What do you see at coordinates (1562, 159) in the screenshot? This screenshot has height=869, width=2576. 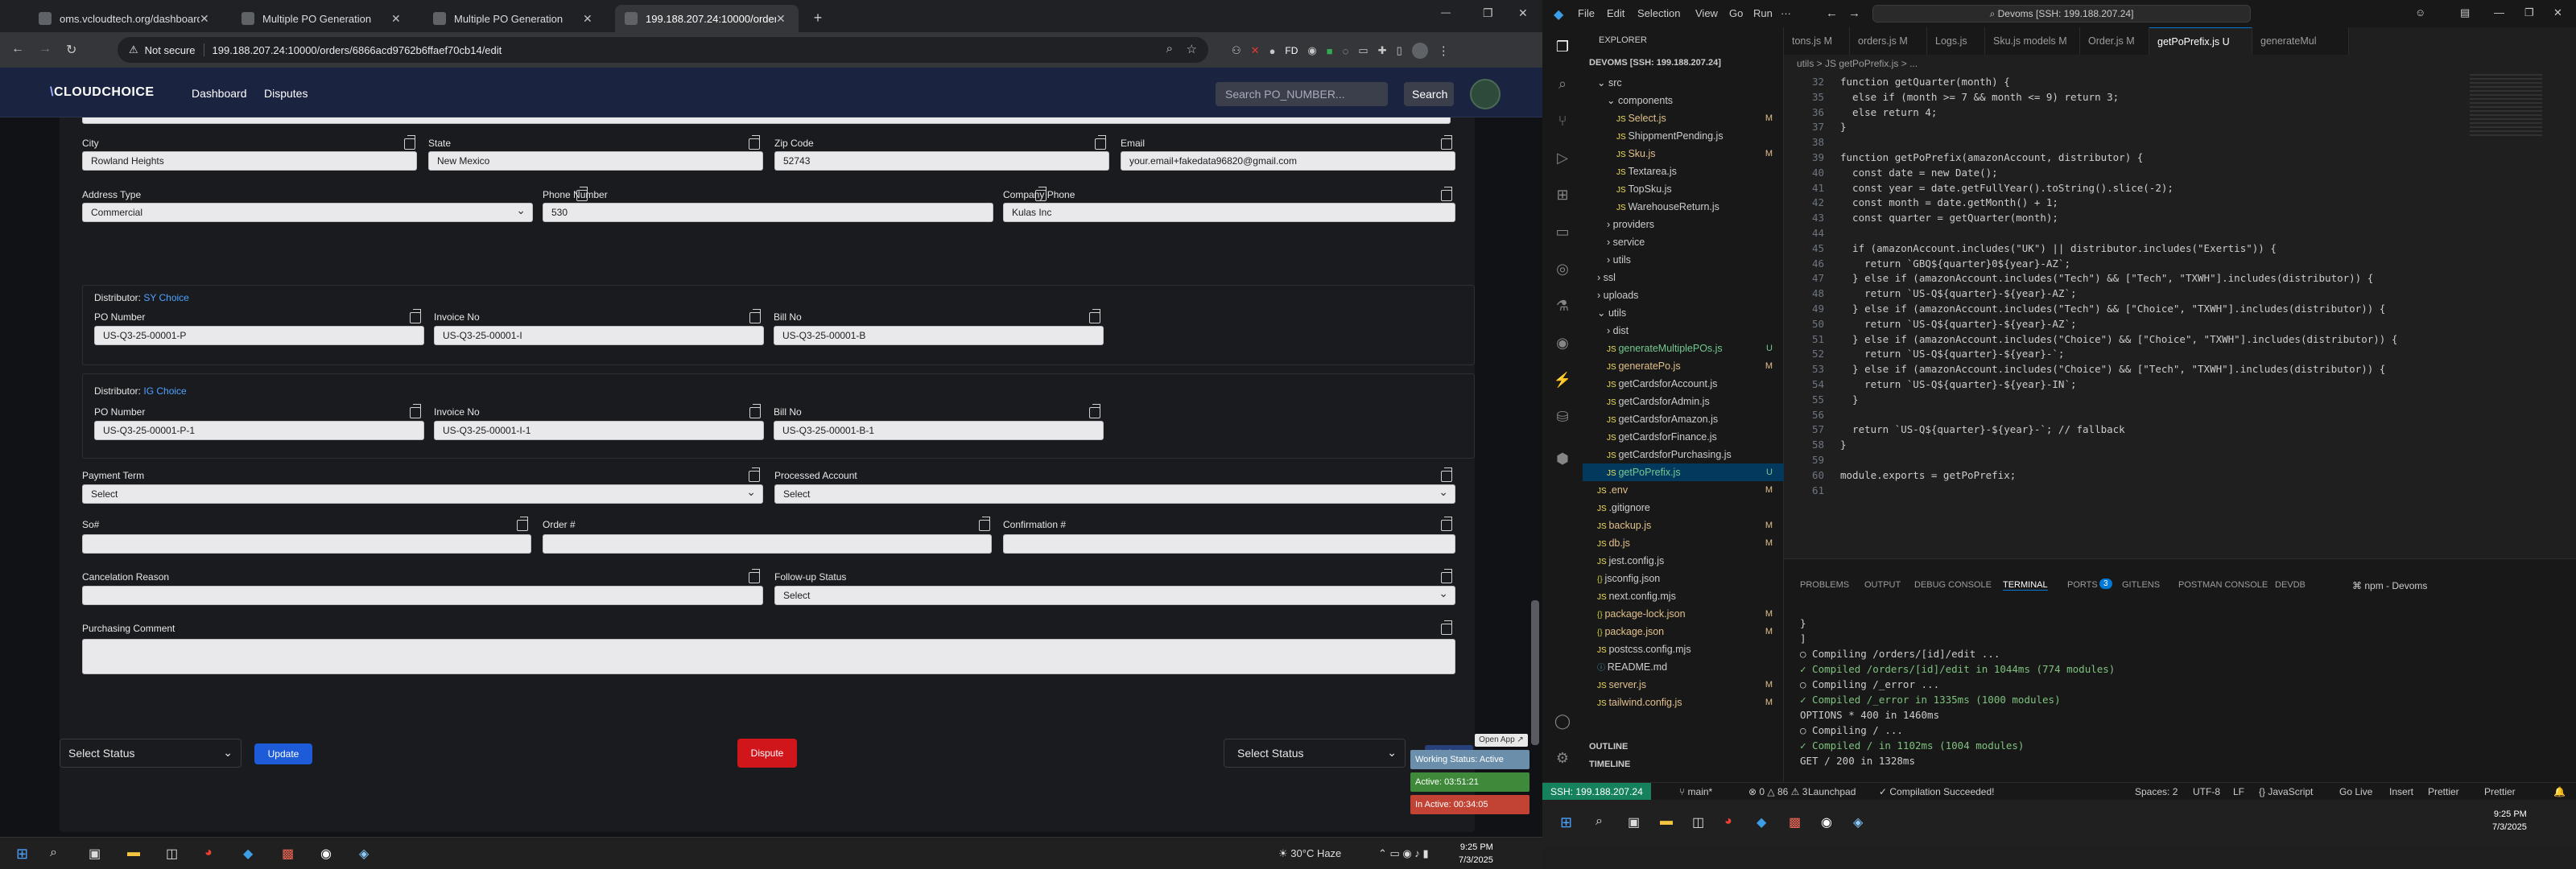 I see `run-debug-icon: ▷` at bounding box center [1562, 159].